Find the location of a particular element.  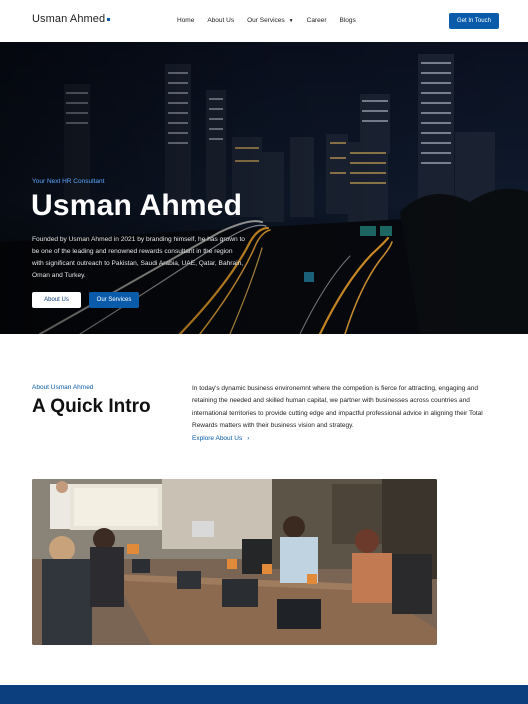

about-us-button: About Us is located at coordinates (56, 300).